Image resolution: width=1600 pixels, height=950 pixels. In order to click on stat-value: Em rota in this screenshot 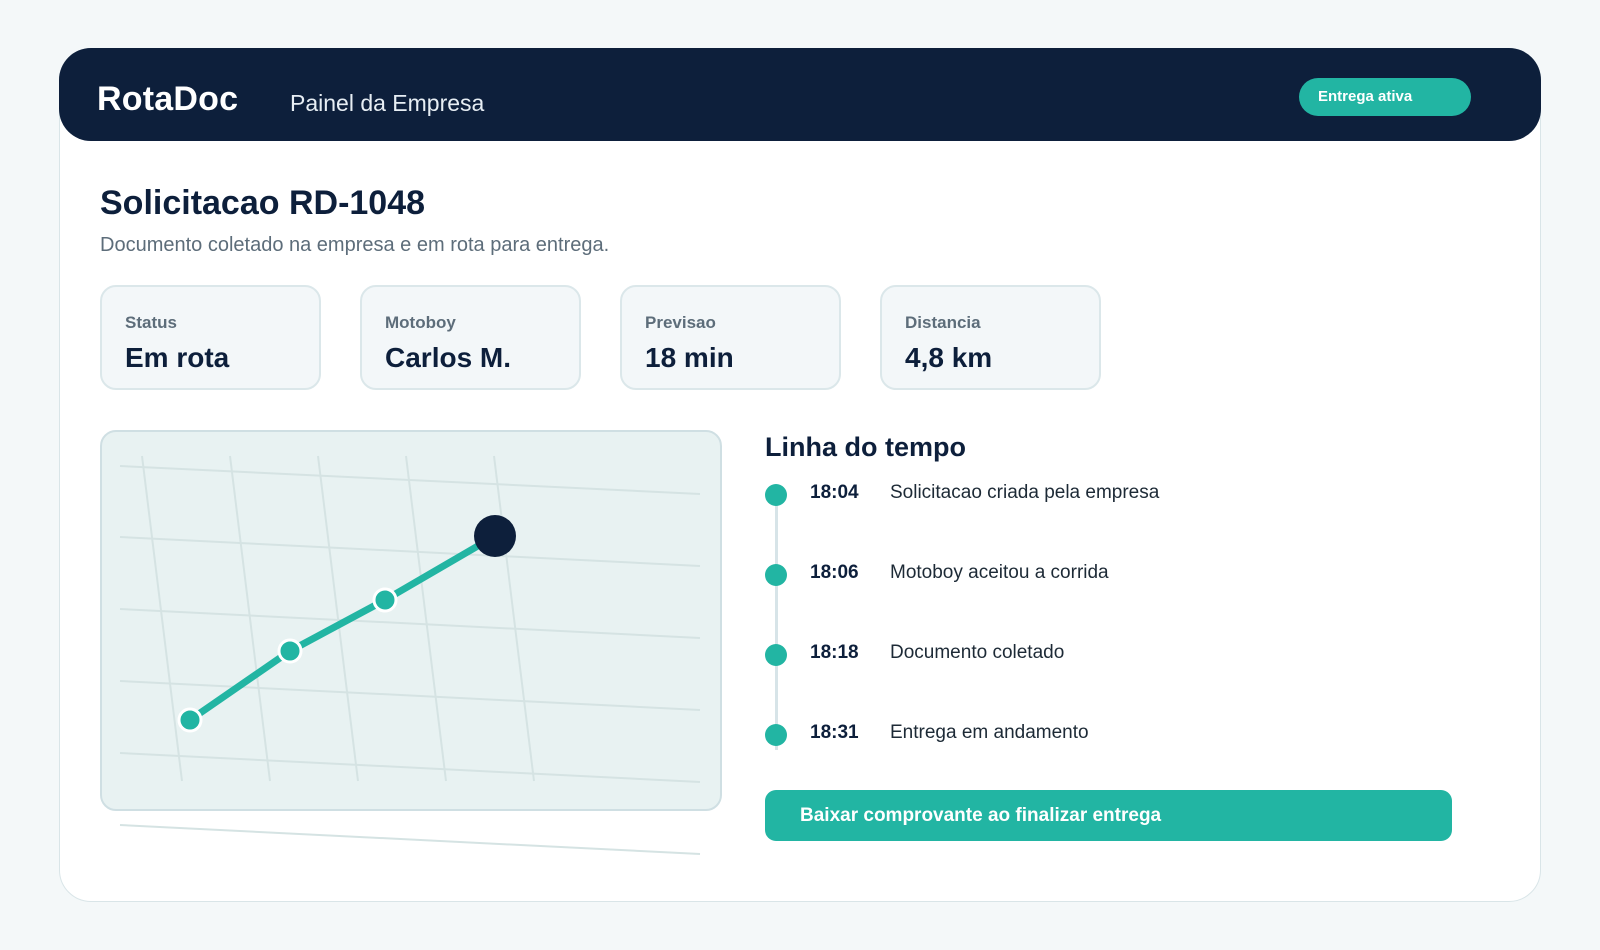, I will do `click(177, 357)`.